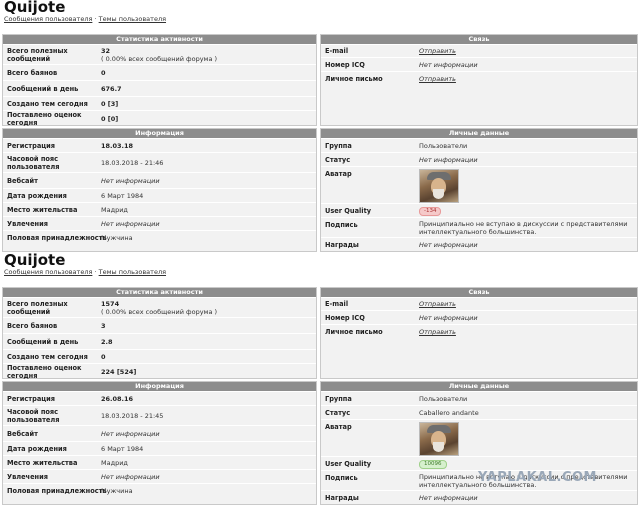  What do you see at coordinates (338, 413) in the screenshot?
I see `status-label: Статус` at bounding box center [338, 413].